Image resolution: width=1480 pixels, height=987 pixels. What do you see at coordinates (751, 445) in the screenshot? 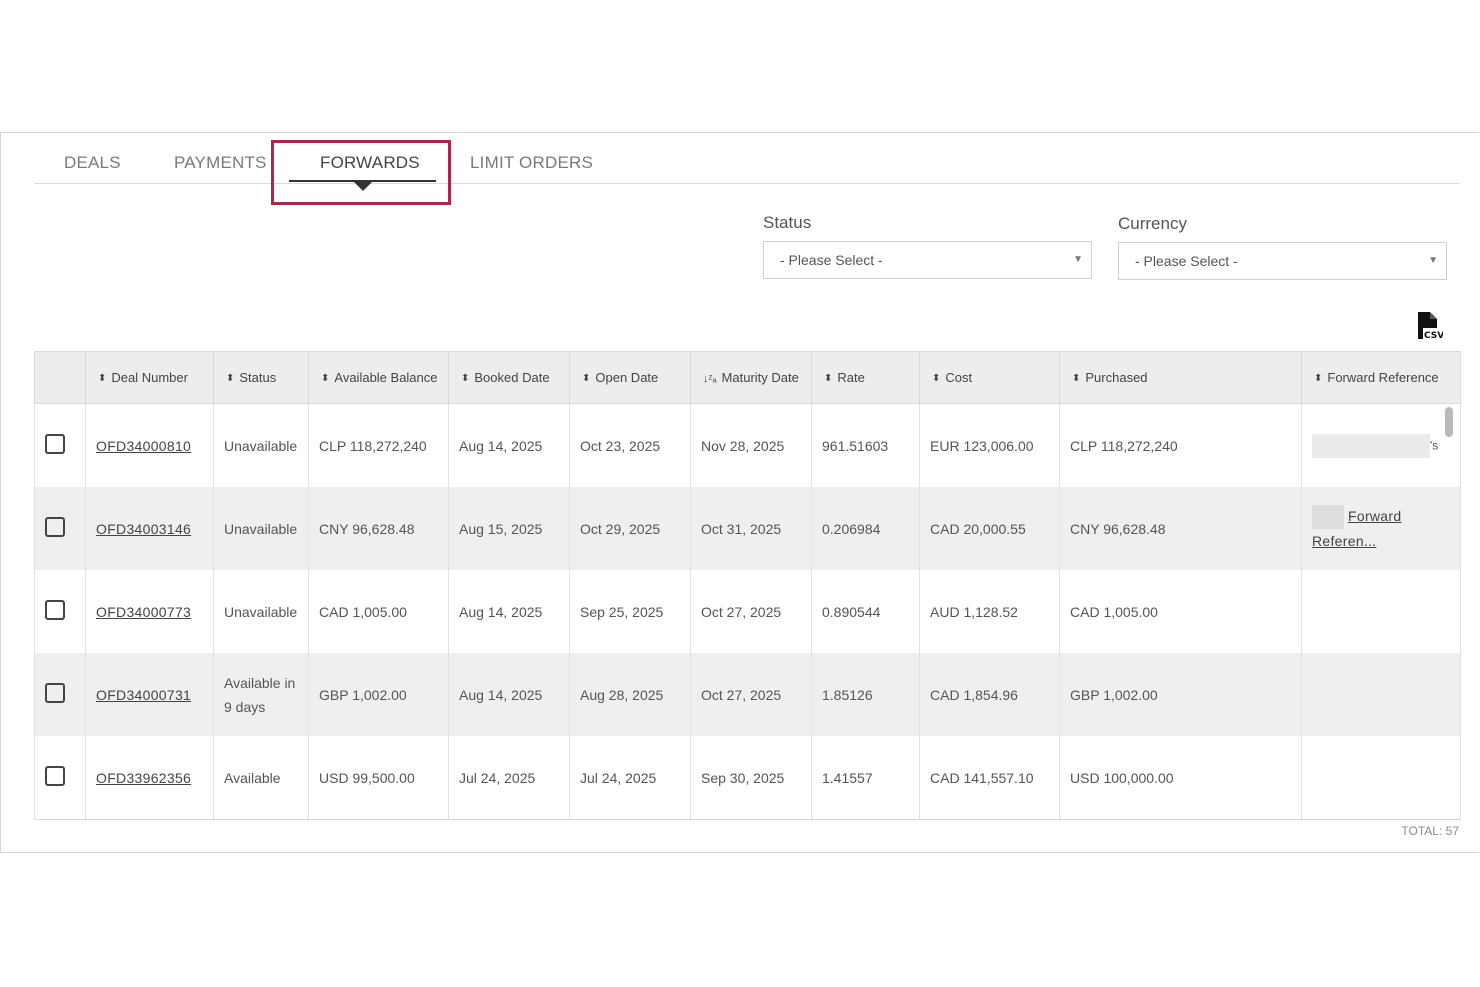
I see `maturity-date-cell: Nov 28, 2025` at bounding box center [751, 445].